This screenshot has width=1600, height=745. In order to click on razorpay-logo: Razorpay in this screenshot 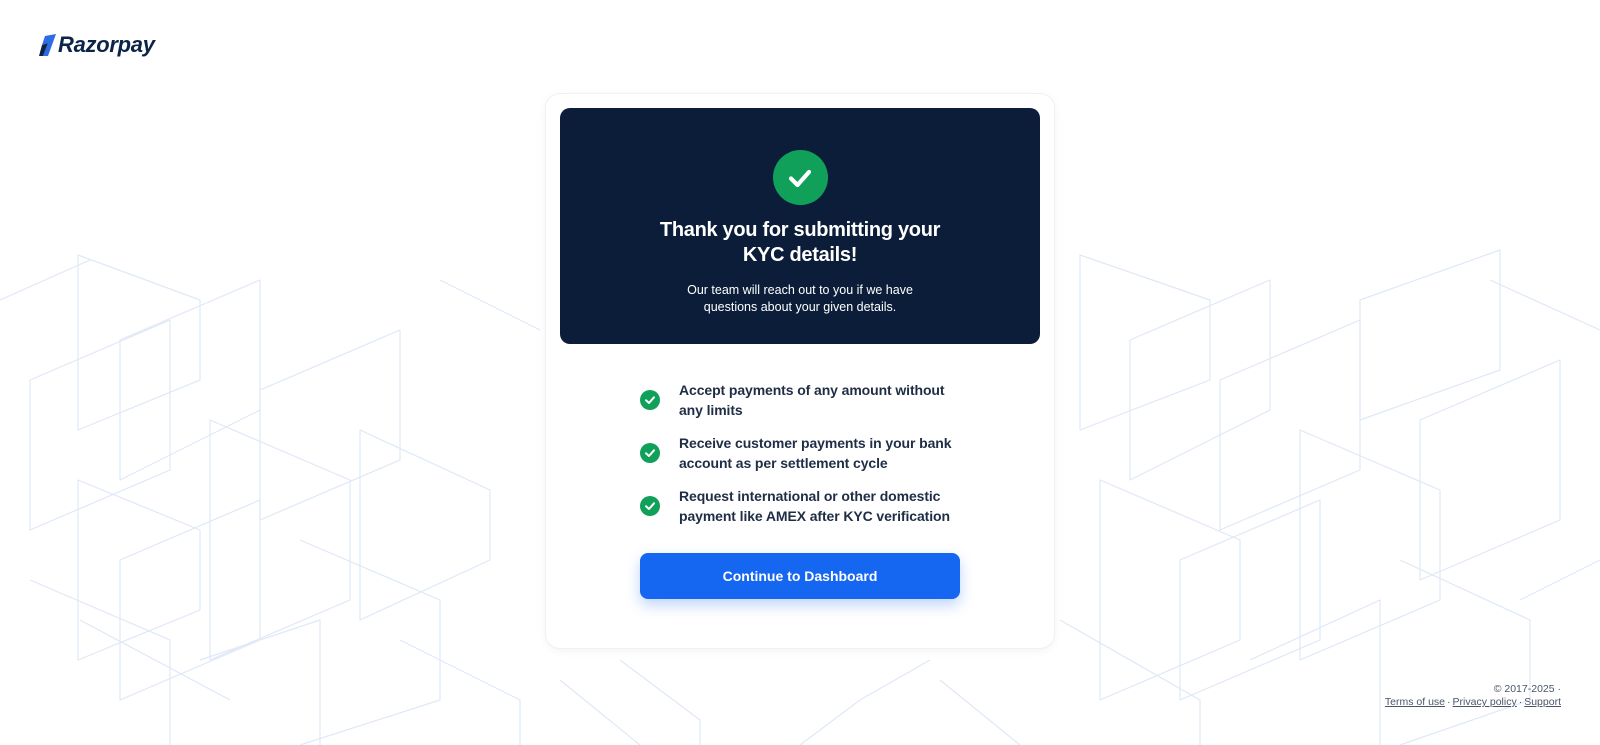, I will do `click(97, 45)`.